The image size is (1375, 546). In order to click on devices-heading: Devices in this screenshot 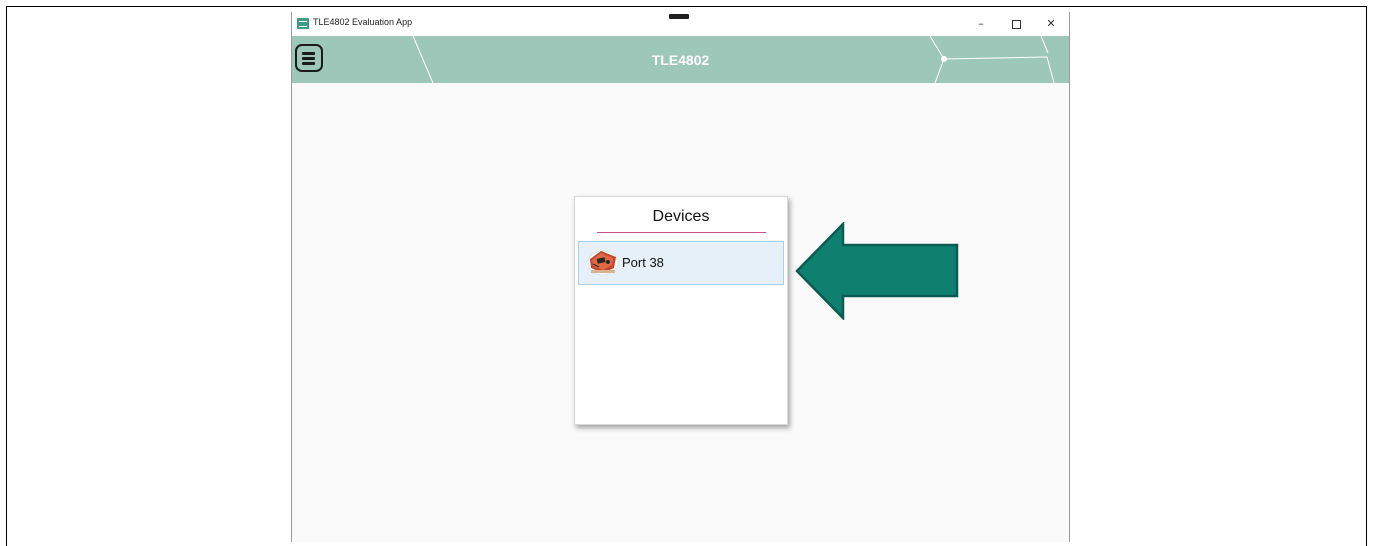, I will do `click(681, 216)`.